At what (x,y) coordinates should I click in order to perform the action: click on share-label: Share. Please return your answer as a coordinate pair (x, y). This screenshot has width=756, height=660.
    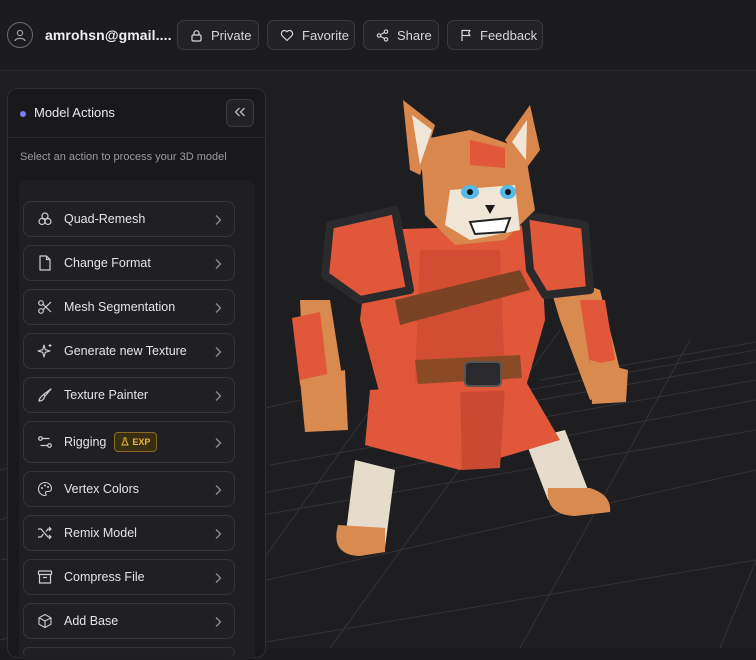
    Looking at the image, I should click on (414, 35).